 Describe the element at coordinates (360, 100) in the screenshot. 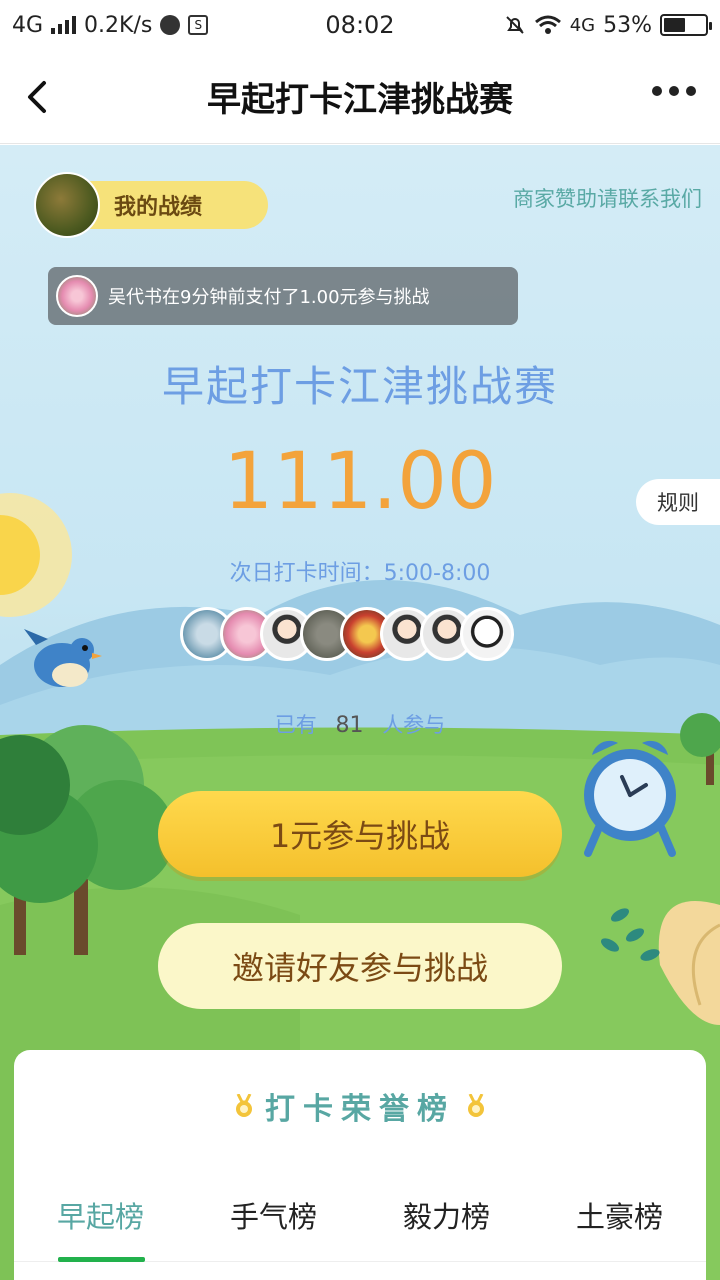

I see `page-title: 早起打卡江津挑战赛` at that location.